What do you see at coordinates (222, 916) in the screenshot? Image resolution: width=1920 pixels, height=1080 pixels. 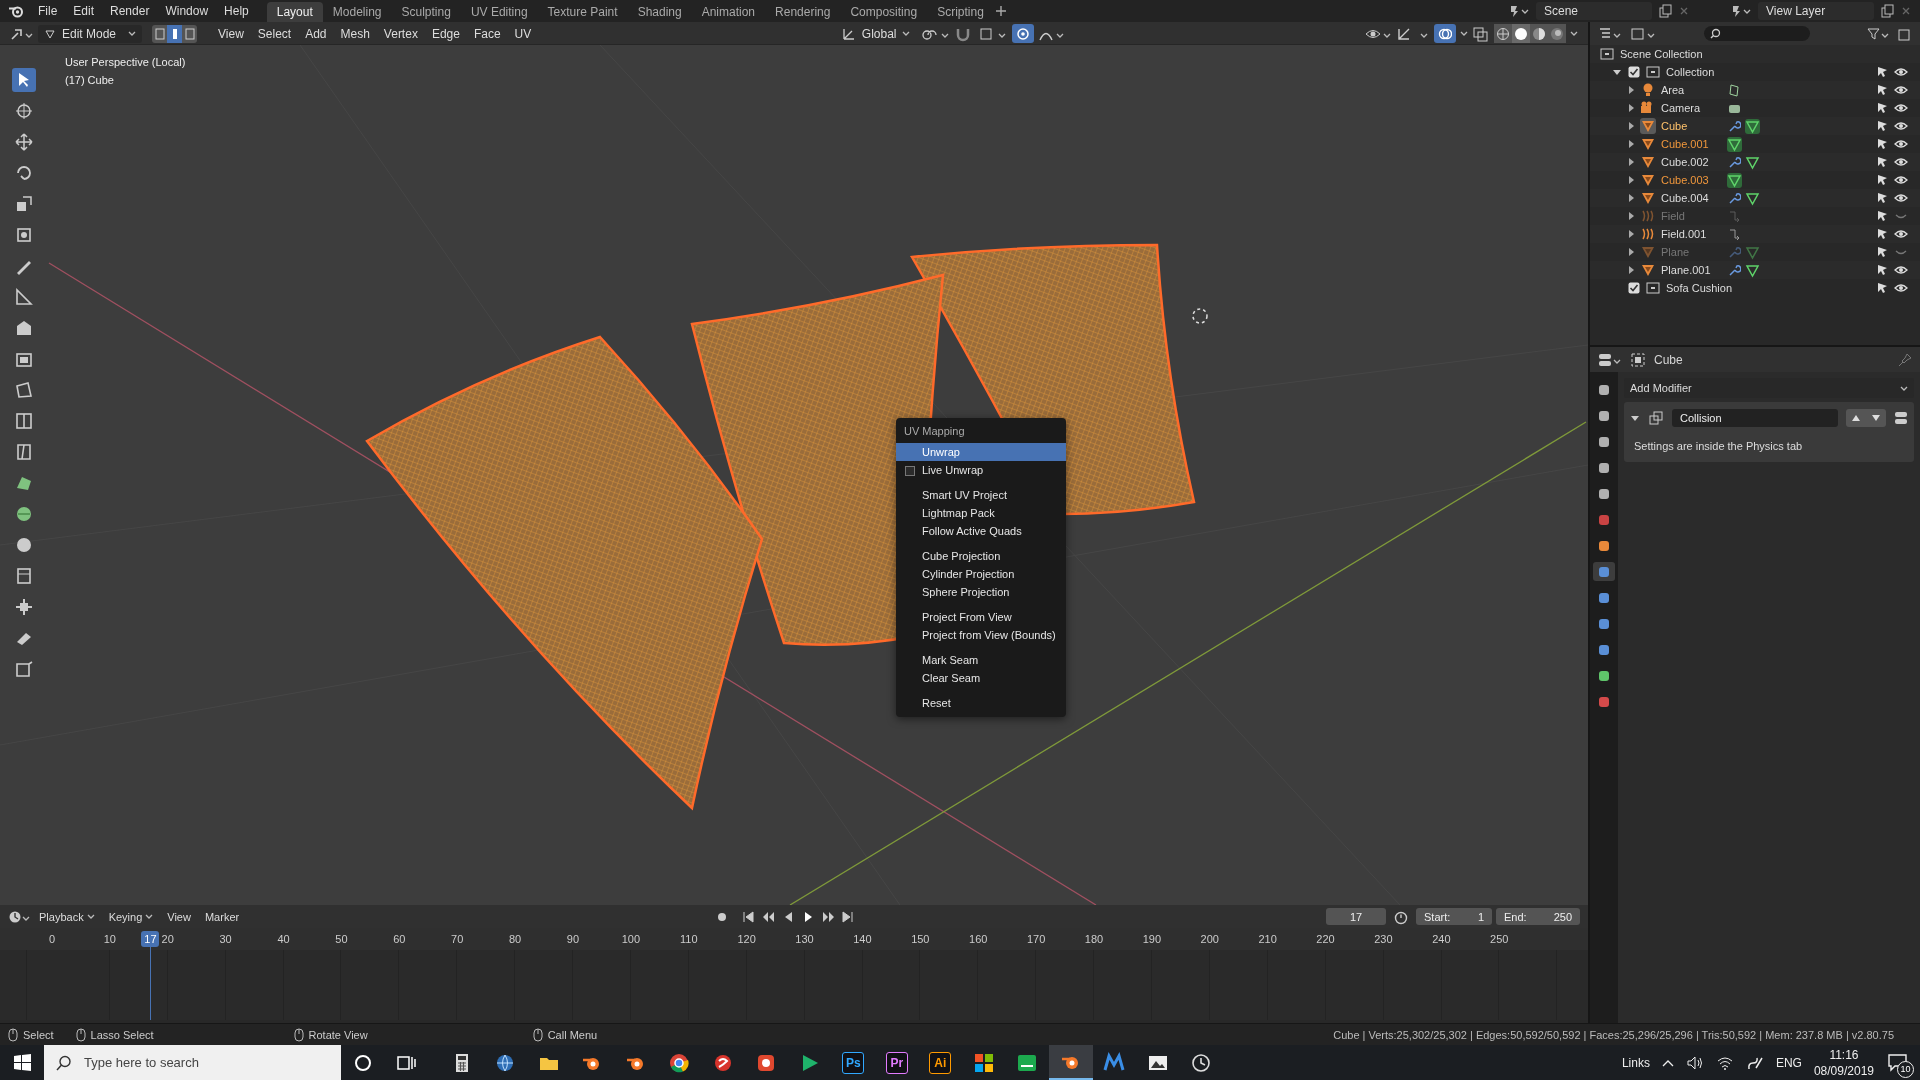 I see `menu-item: Marker` at bounding box center [222, 916].